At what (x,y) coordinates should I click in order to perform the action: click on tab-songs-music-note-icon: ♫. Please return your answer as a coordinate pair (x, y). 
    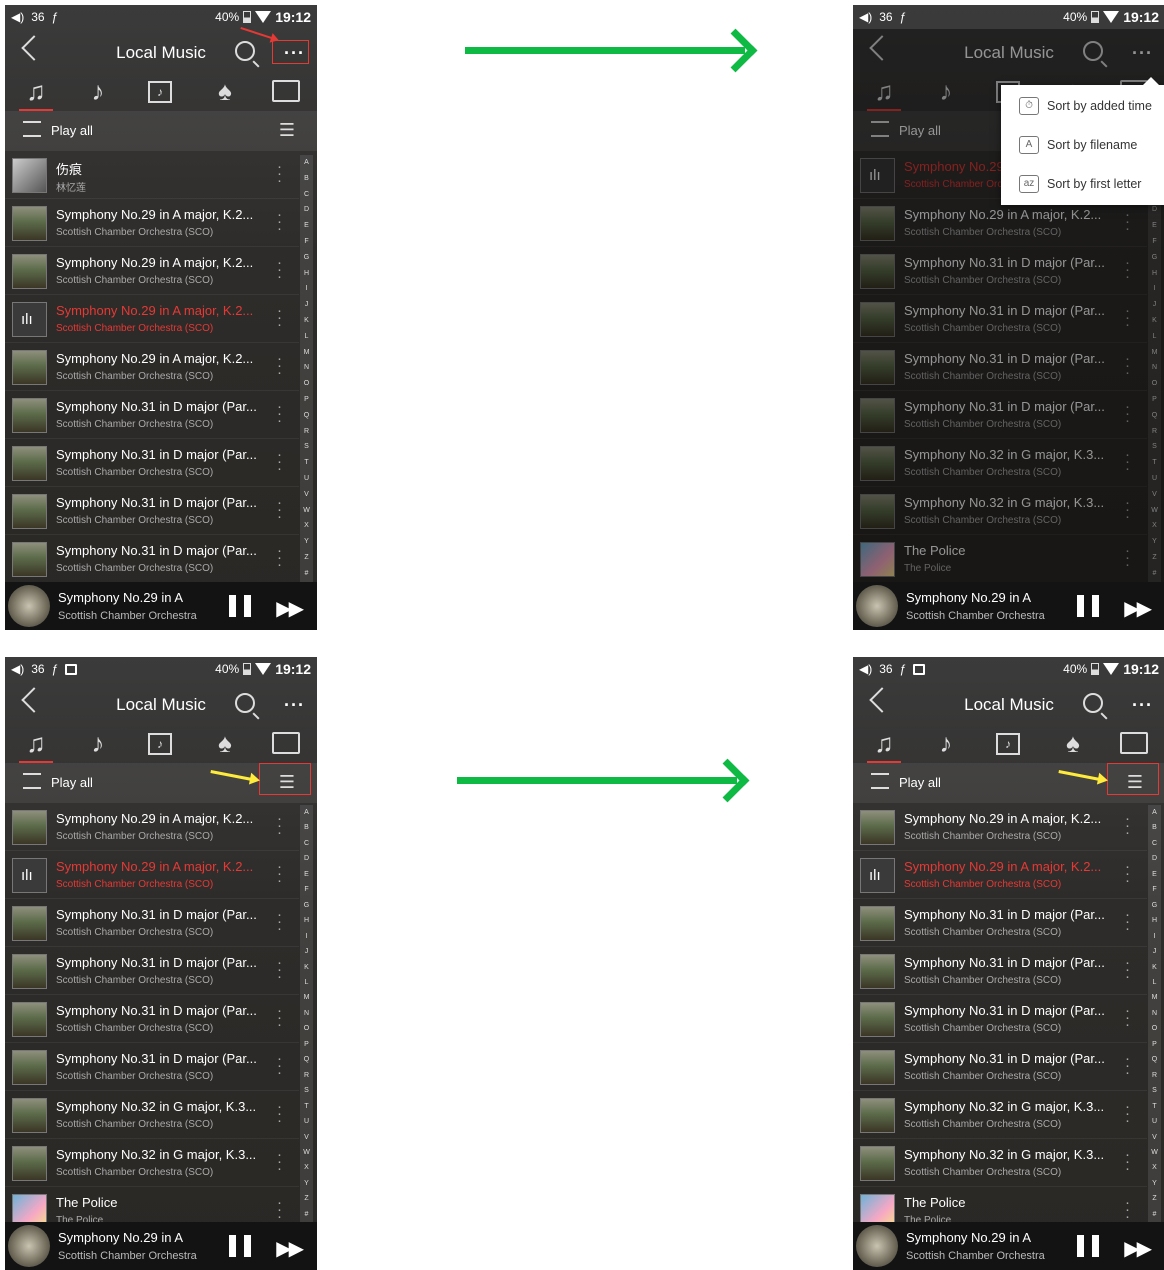
    Looking at the image, I should click on (36, 746).